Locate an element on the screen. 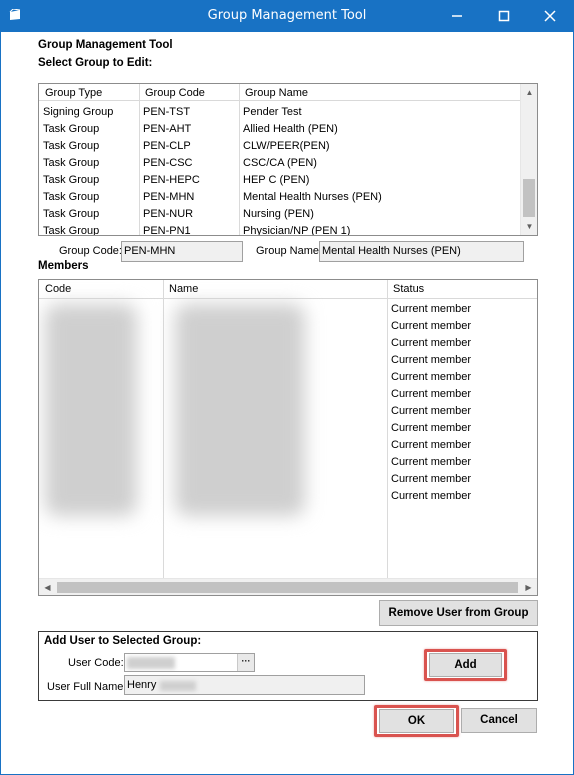  groups-table-header: Group Type Group Code Group Name is located at coordinates (279, 92).